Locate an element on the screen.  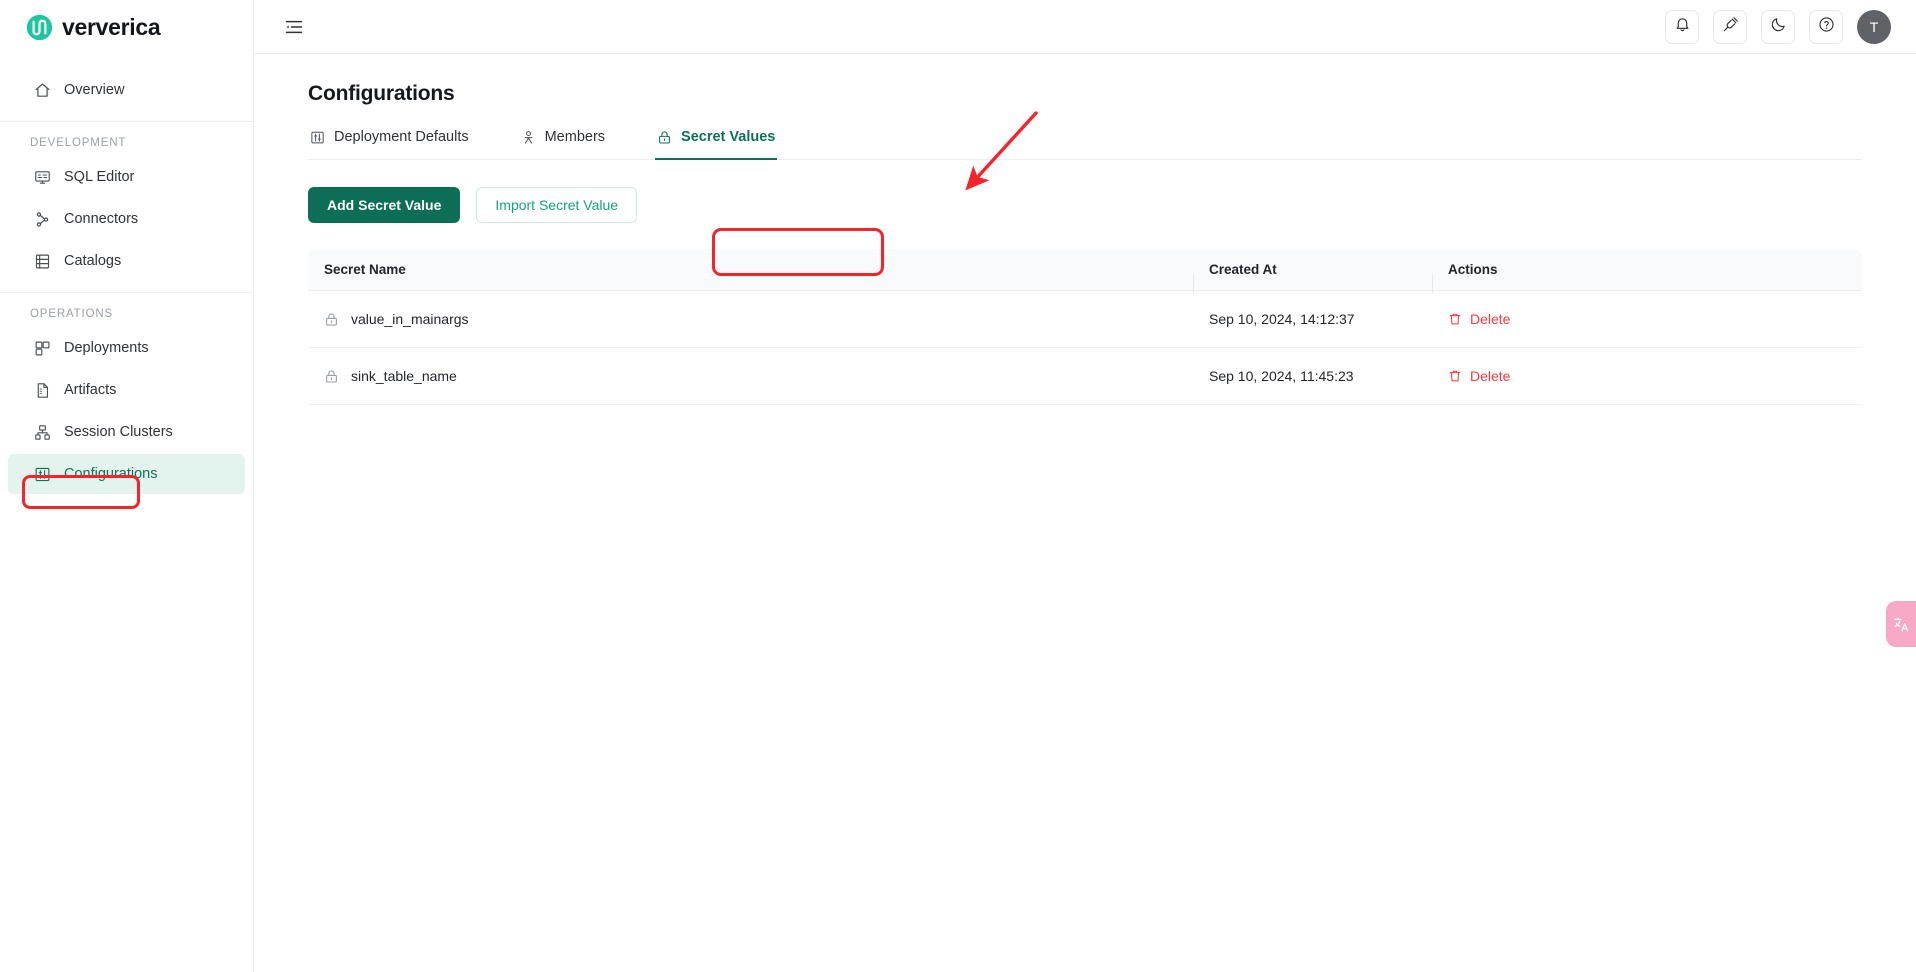
cell-created-at: Sep 10, 2024, 11:45:23 is located at coordinates (1312, 376).